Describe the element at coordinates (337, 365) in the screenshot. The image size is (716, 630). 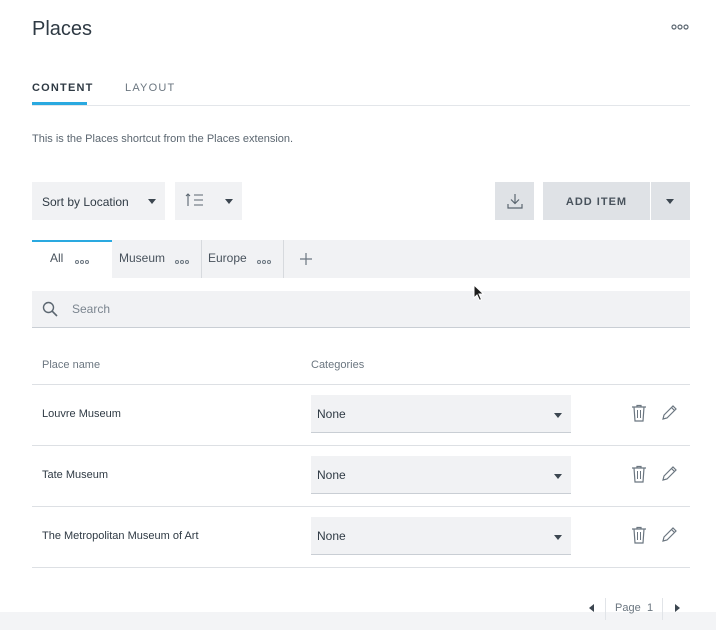
I see `column-header-categories: Categories` at that location.